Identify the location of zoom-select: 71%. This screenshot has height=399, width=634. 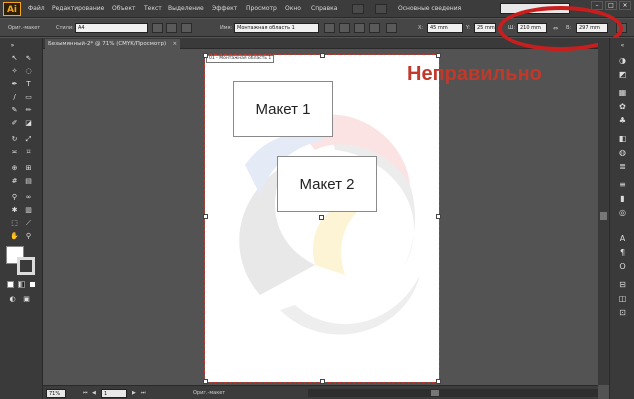
(56, 393).